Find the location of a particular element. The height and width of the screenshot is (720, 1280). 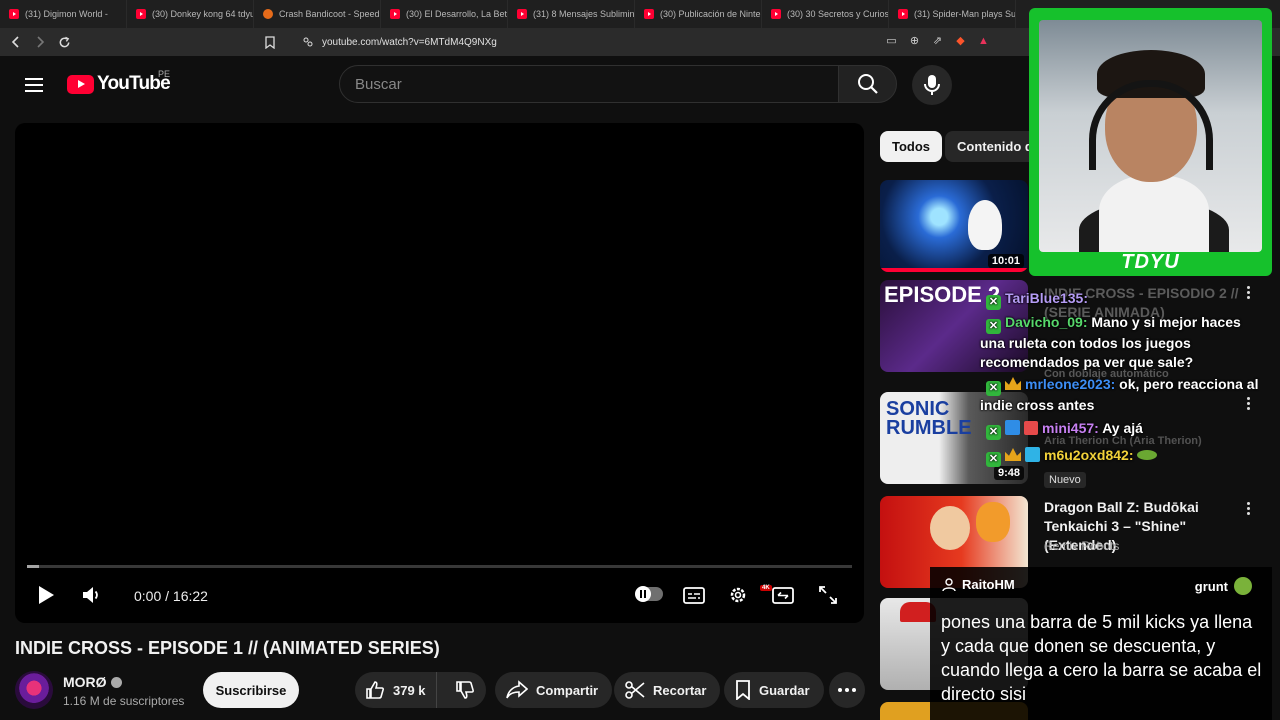

thumbs-down-icon is located at coordinates (465, 690).